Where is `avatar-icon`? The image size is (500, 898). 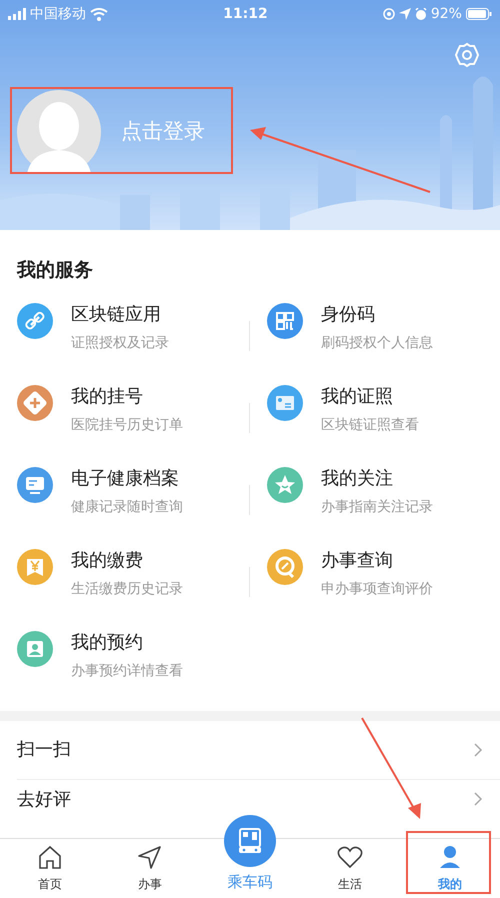 avatar-icon is located at coordinates (59, 132).